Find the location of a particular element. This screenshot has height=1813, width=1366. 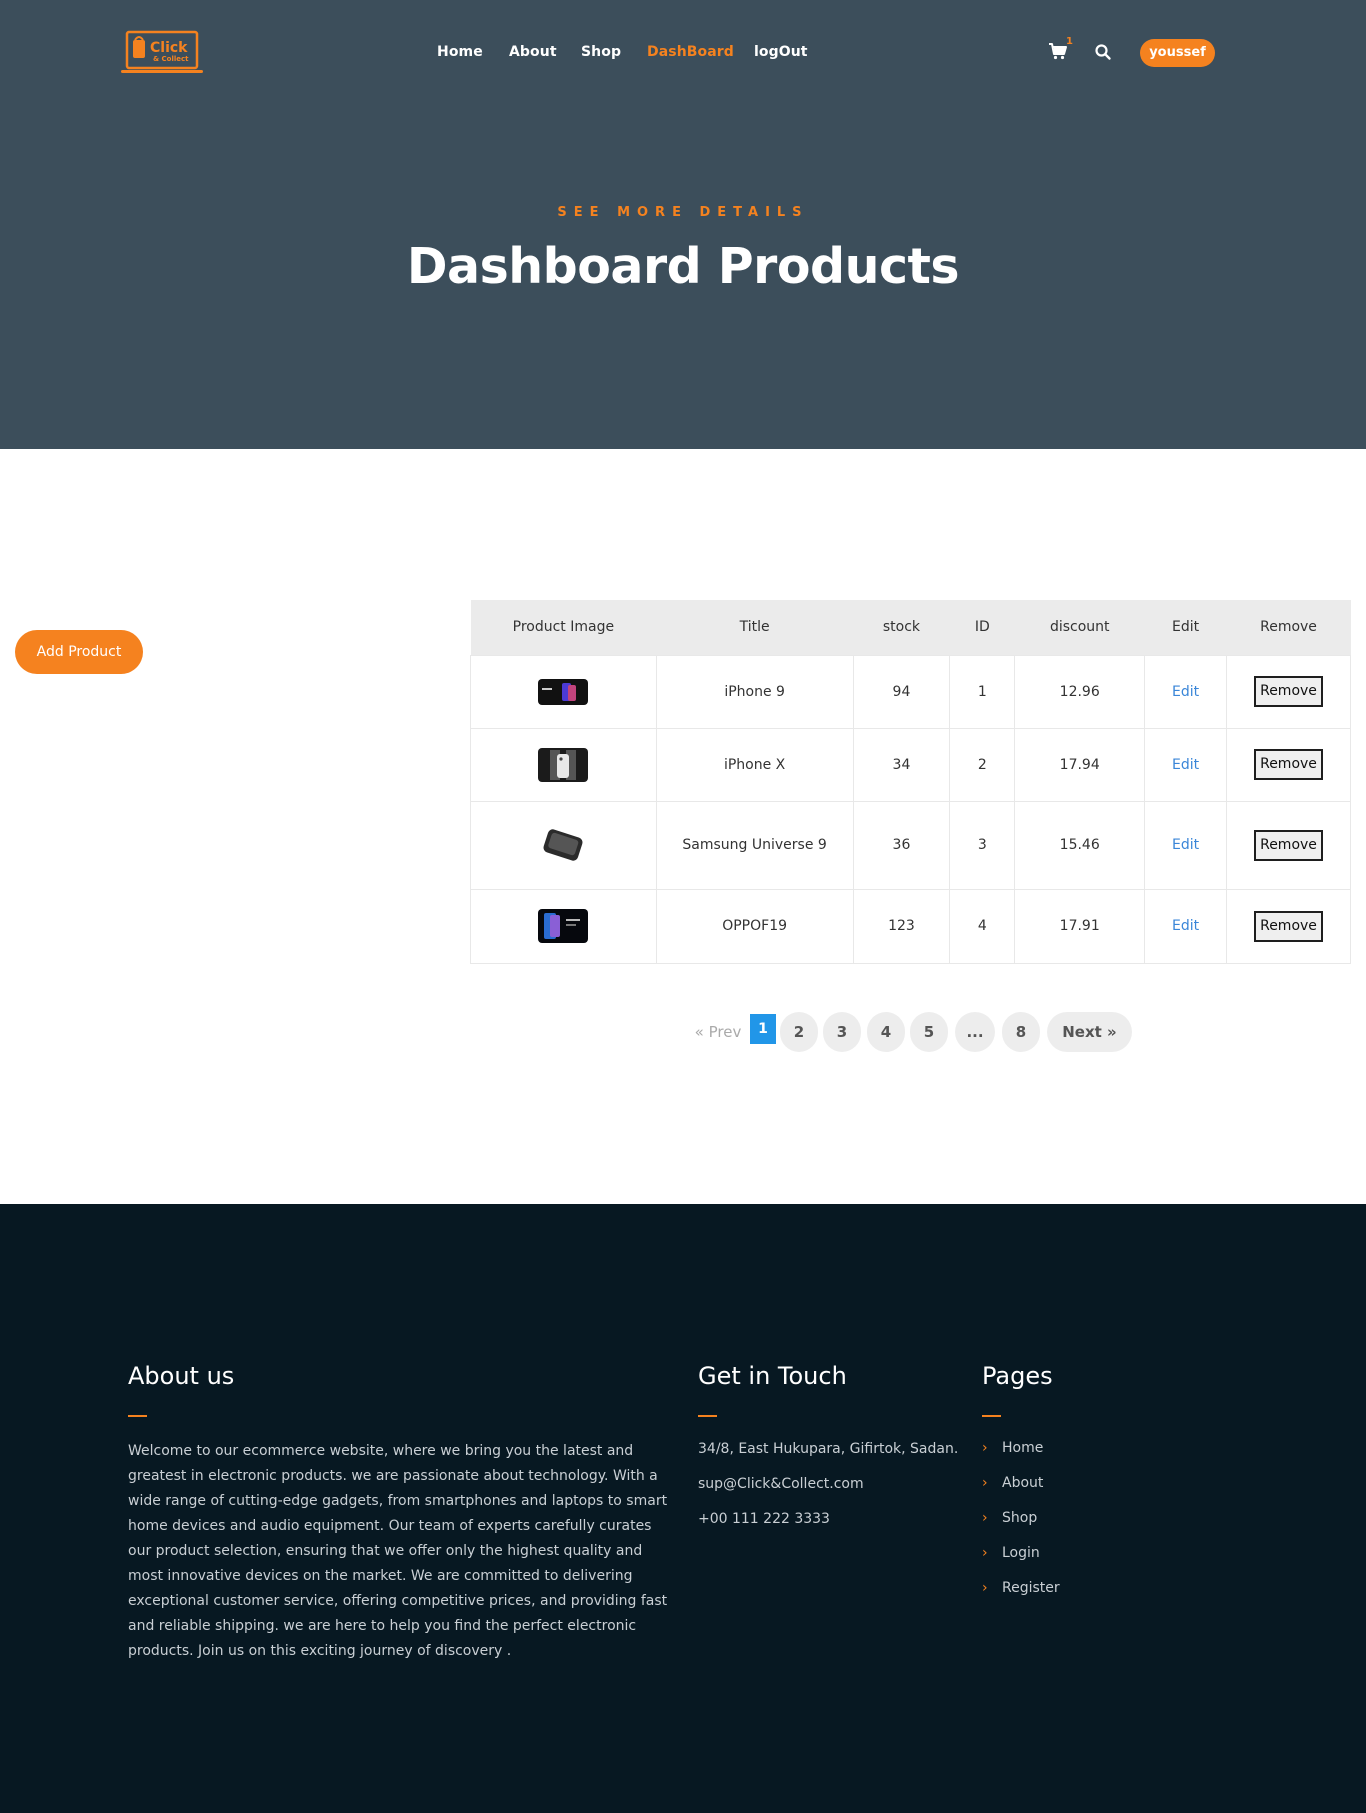

product-stock: 94 is located at coordinates (901, 691).